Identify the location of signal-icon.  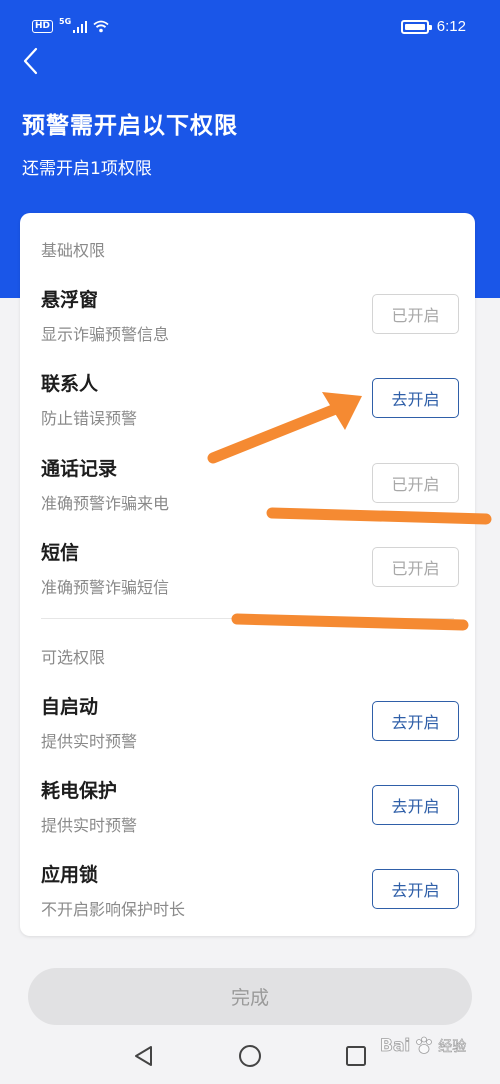
(80, 26).